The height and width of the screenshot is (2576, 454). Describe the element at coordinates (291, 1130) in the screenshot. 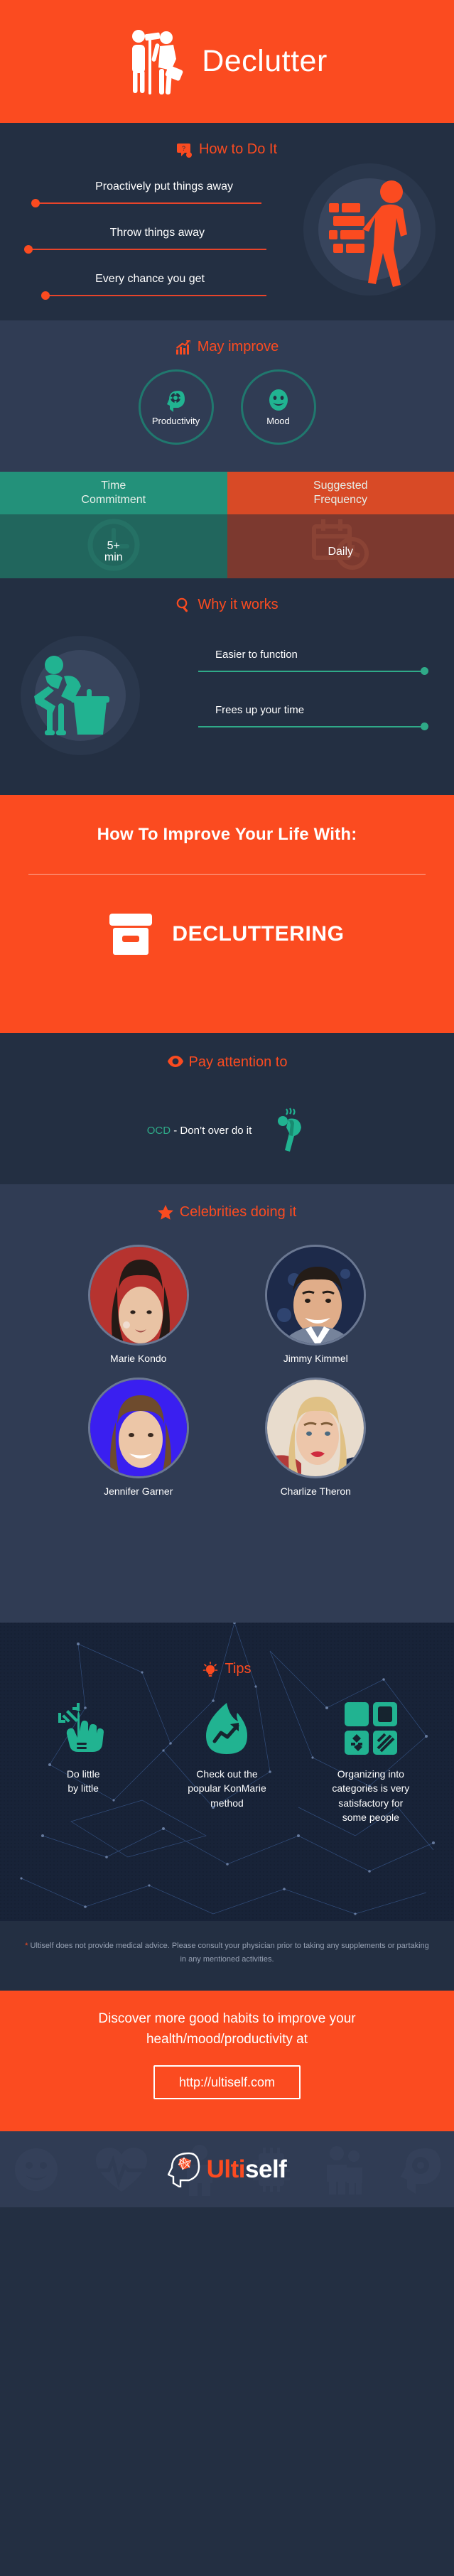

I see `stressed-person-icon` at that location.